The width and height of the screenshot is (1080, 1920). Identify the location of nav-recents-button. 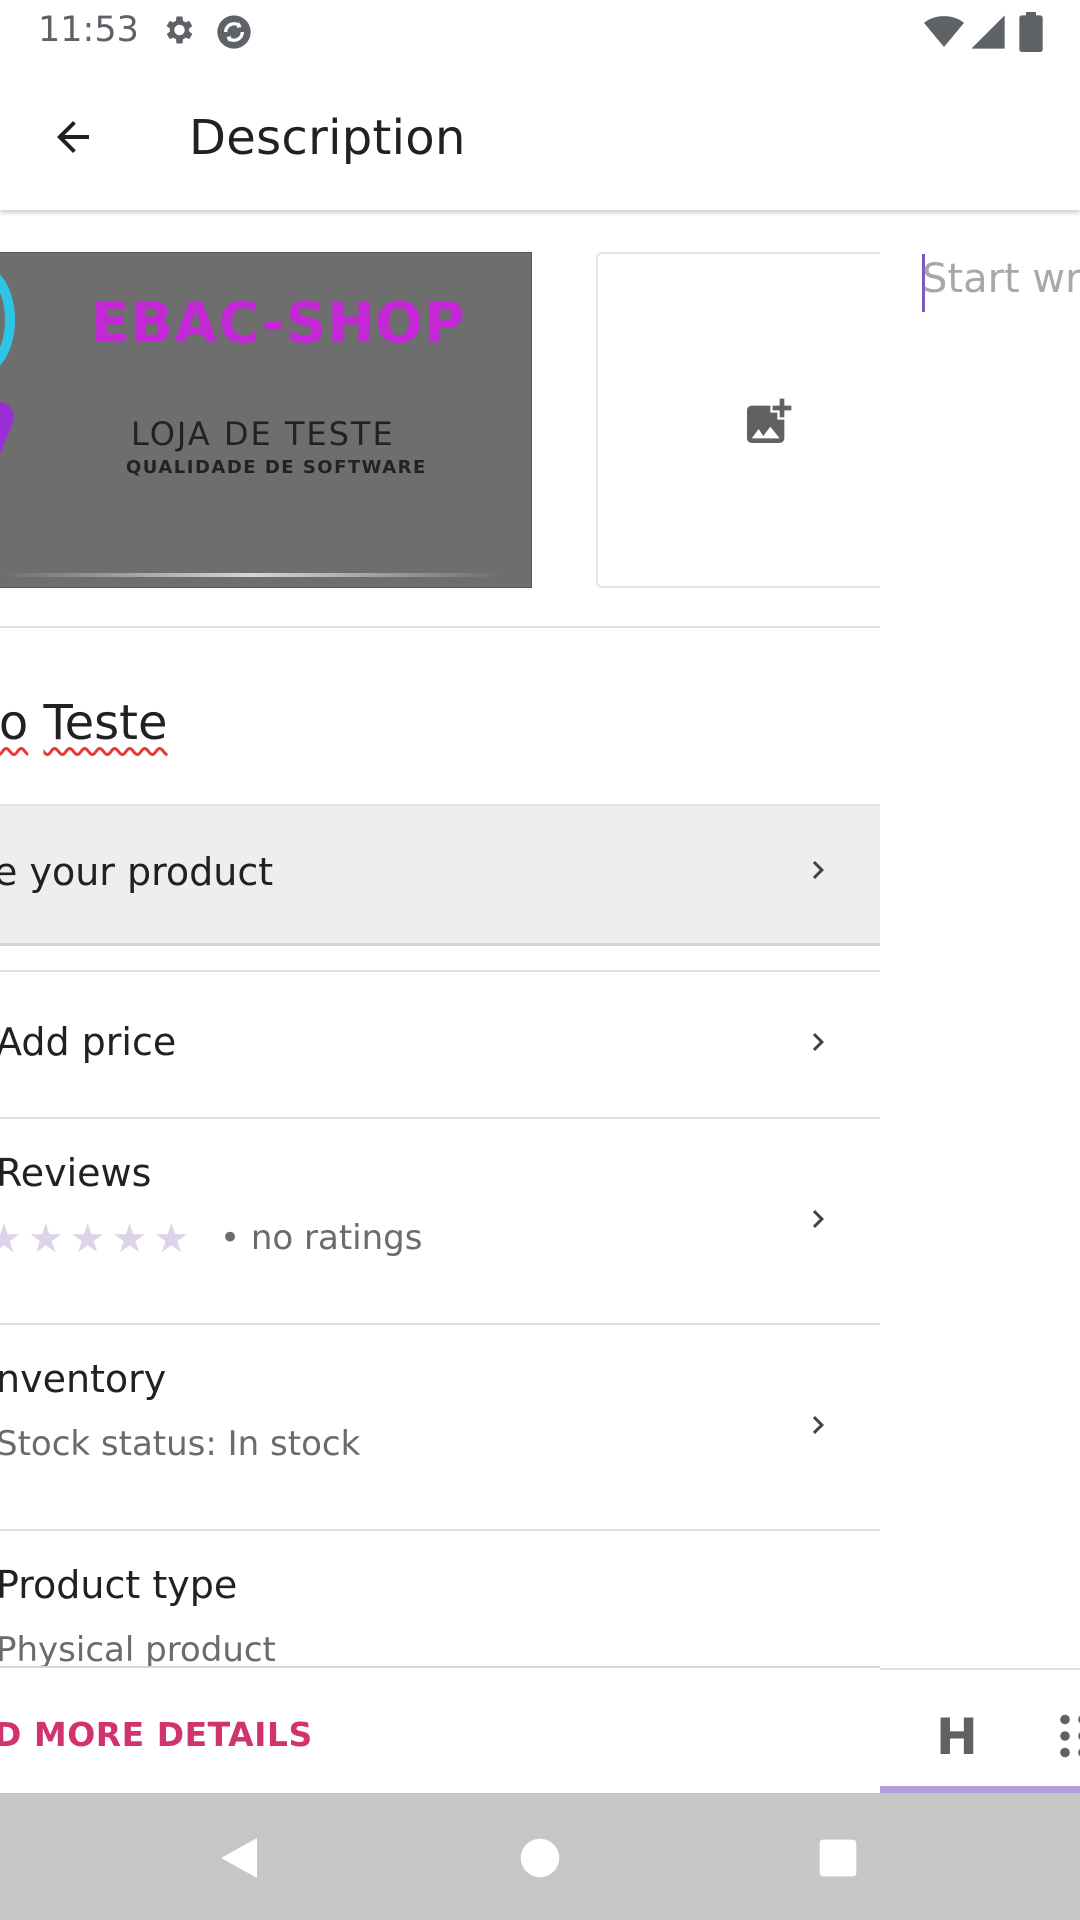
(838, 1858).